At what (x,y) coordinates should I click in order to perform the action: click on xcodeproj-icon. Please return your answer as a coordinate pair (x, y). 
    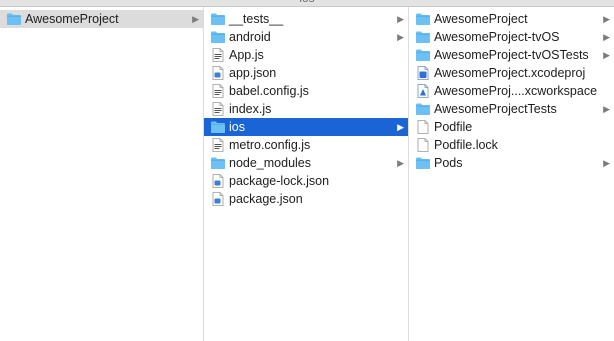
    Looking at the image, I should click on (423, 73).